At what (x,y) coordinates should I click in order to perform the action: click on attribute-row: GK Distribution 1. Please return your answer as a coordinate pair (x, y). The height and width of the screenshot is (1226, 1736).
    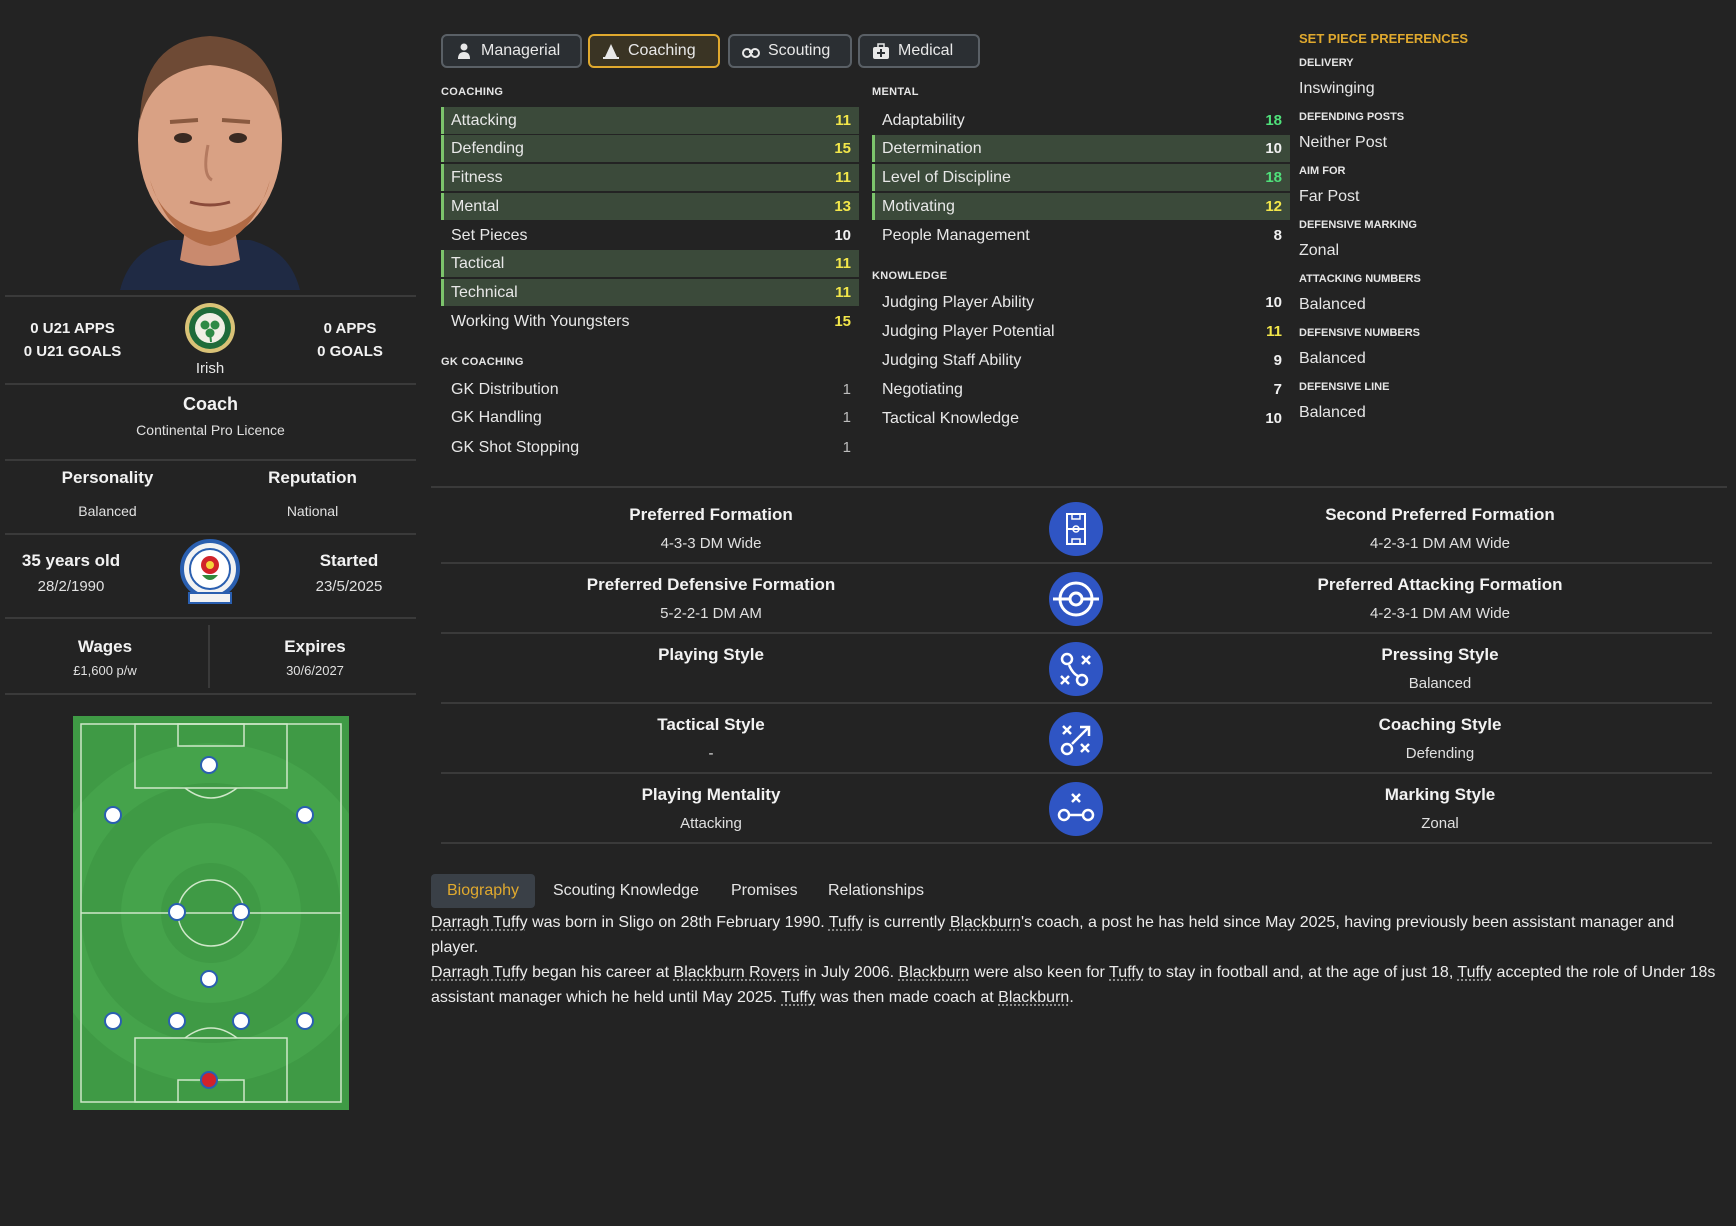
    Looking at the image, I should click on (650, 389).